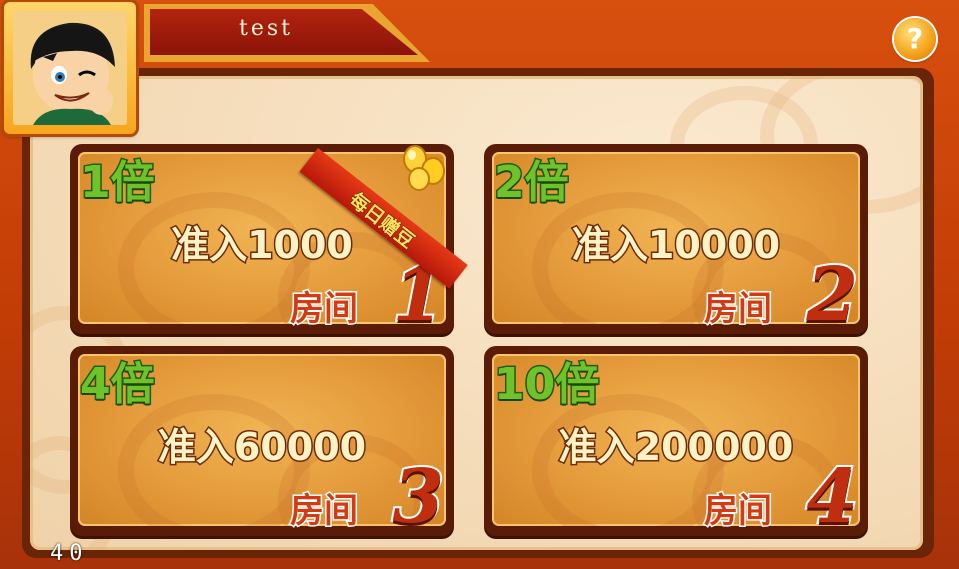  What do you see at coordinates (418, 497) in the screenshot?
I see `room-number: 3` at bounding box center [418, 497].